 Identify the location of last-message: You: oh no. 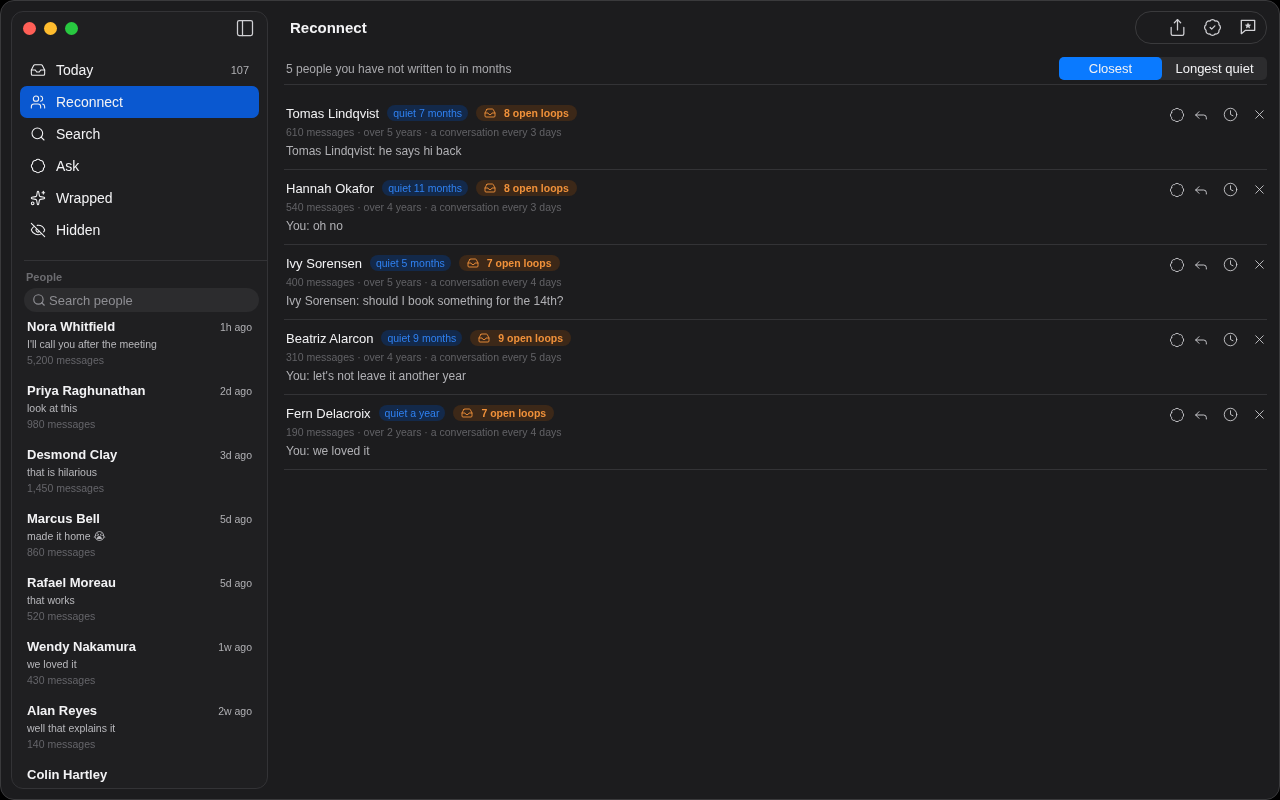
(315, 226).